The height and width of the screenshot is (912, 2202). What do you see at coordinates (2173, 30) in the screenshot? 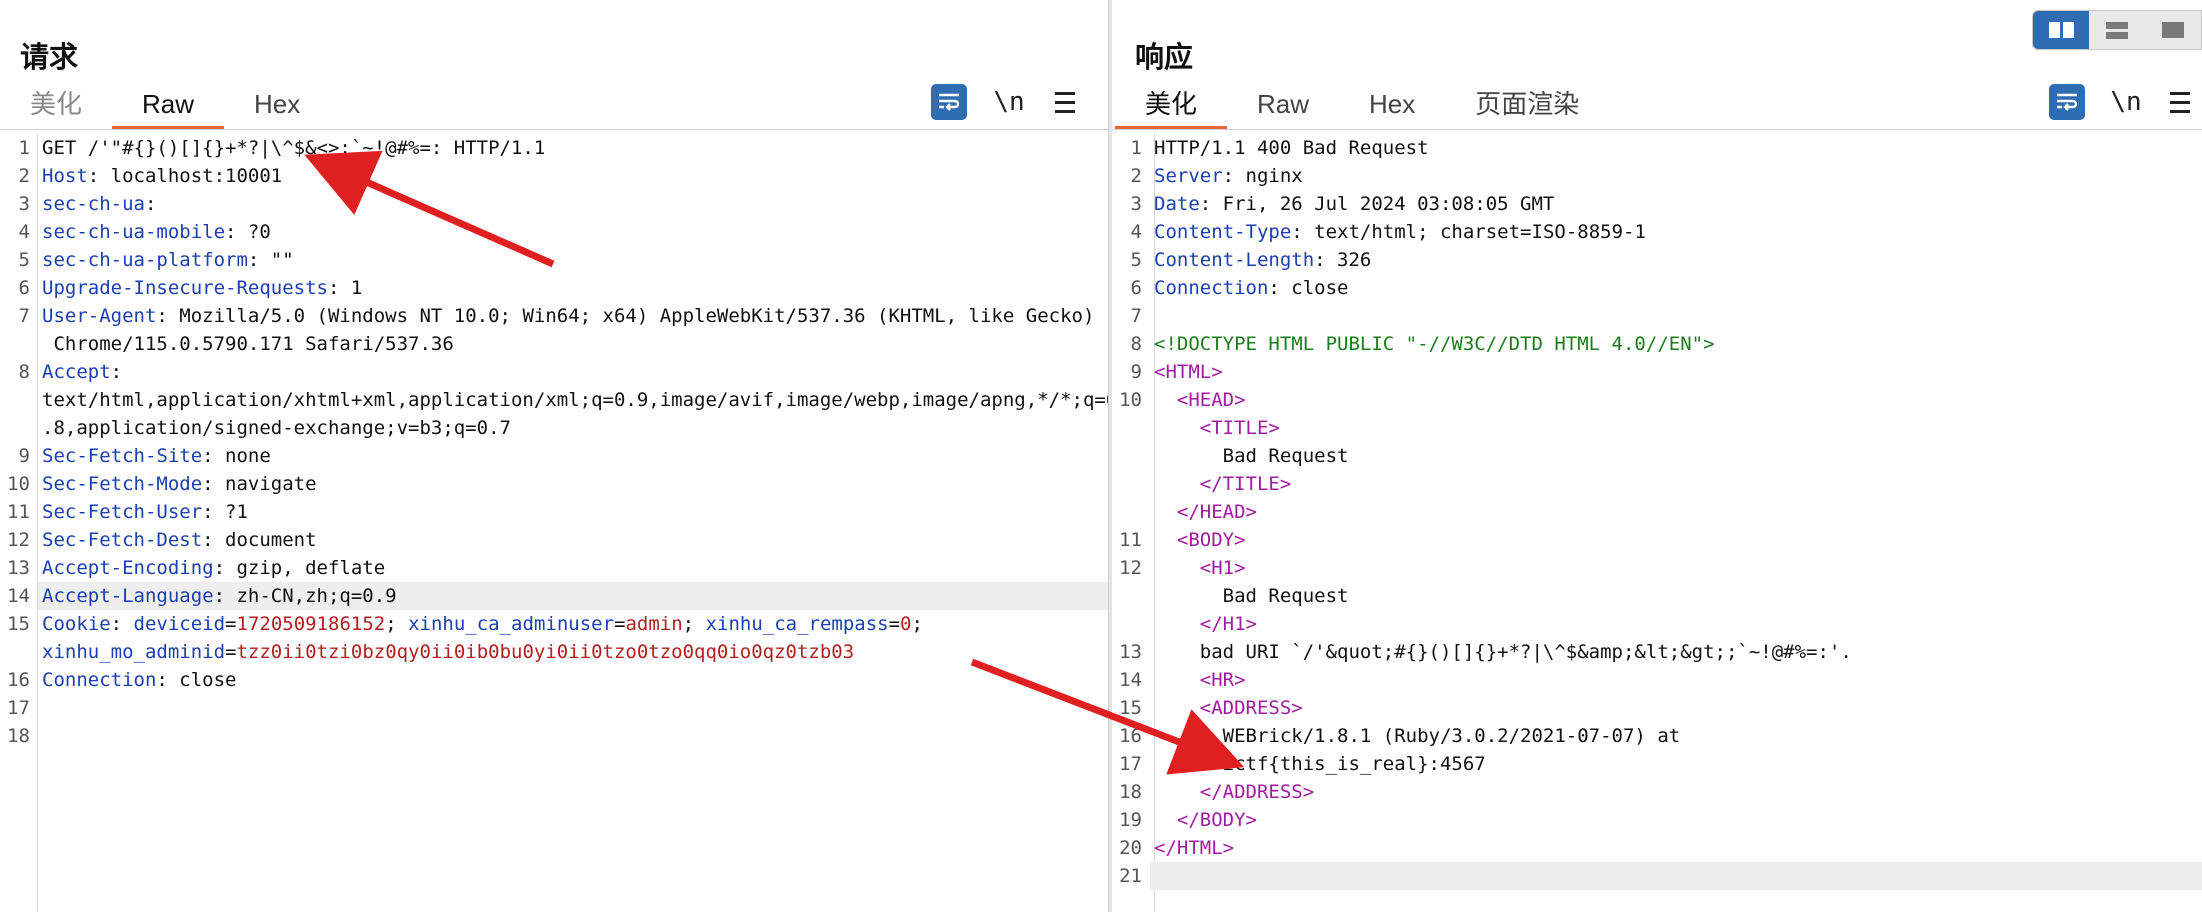
I see `layout-single-button` at bounding box center [2173, 30].